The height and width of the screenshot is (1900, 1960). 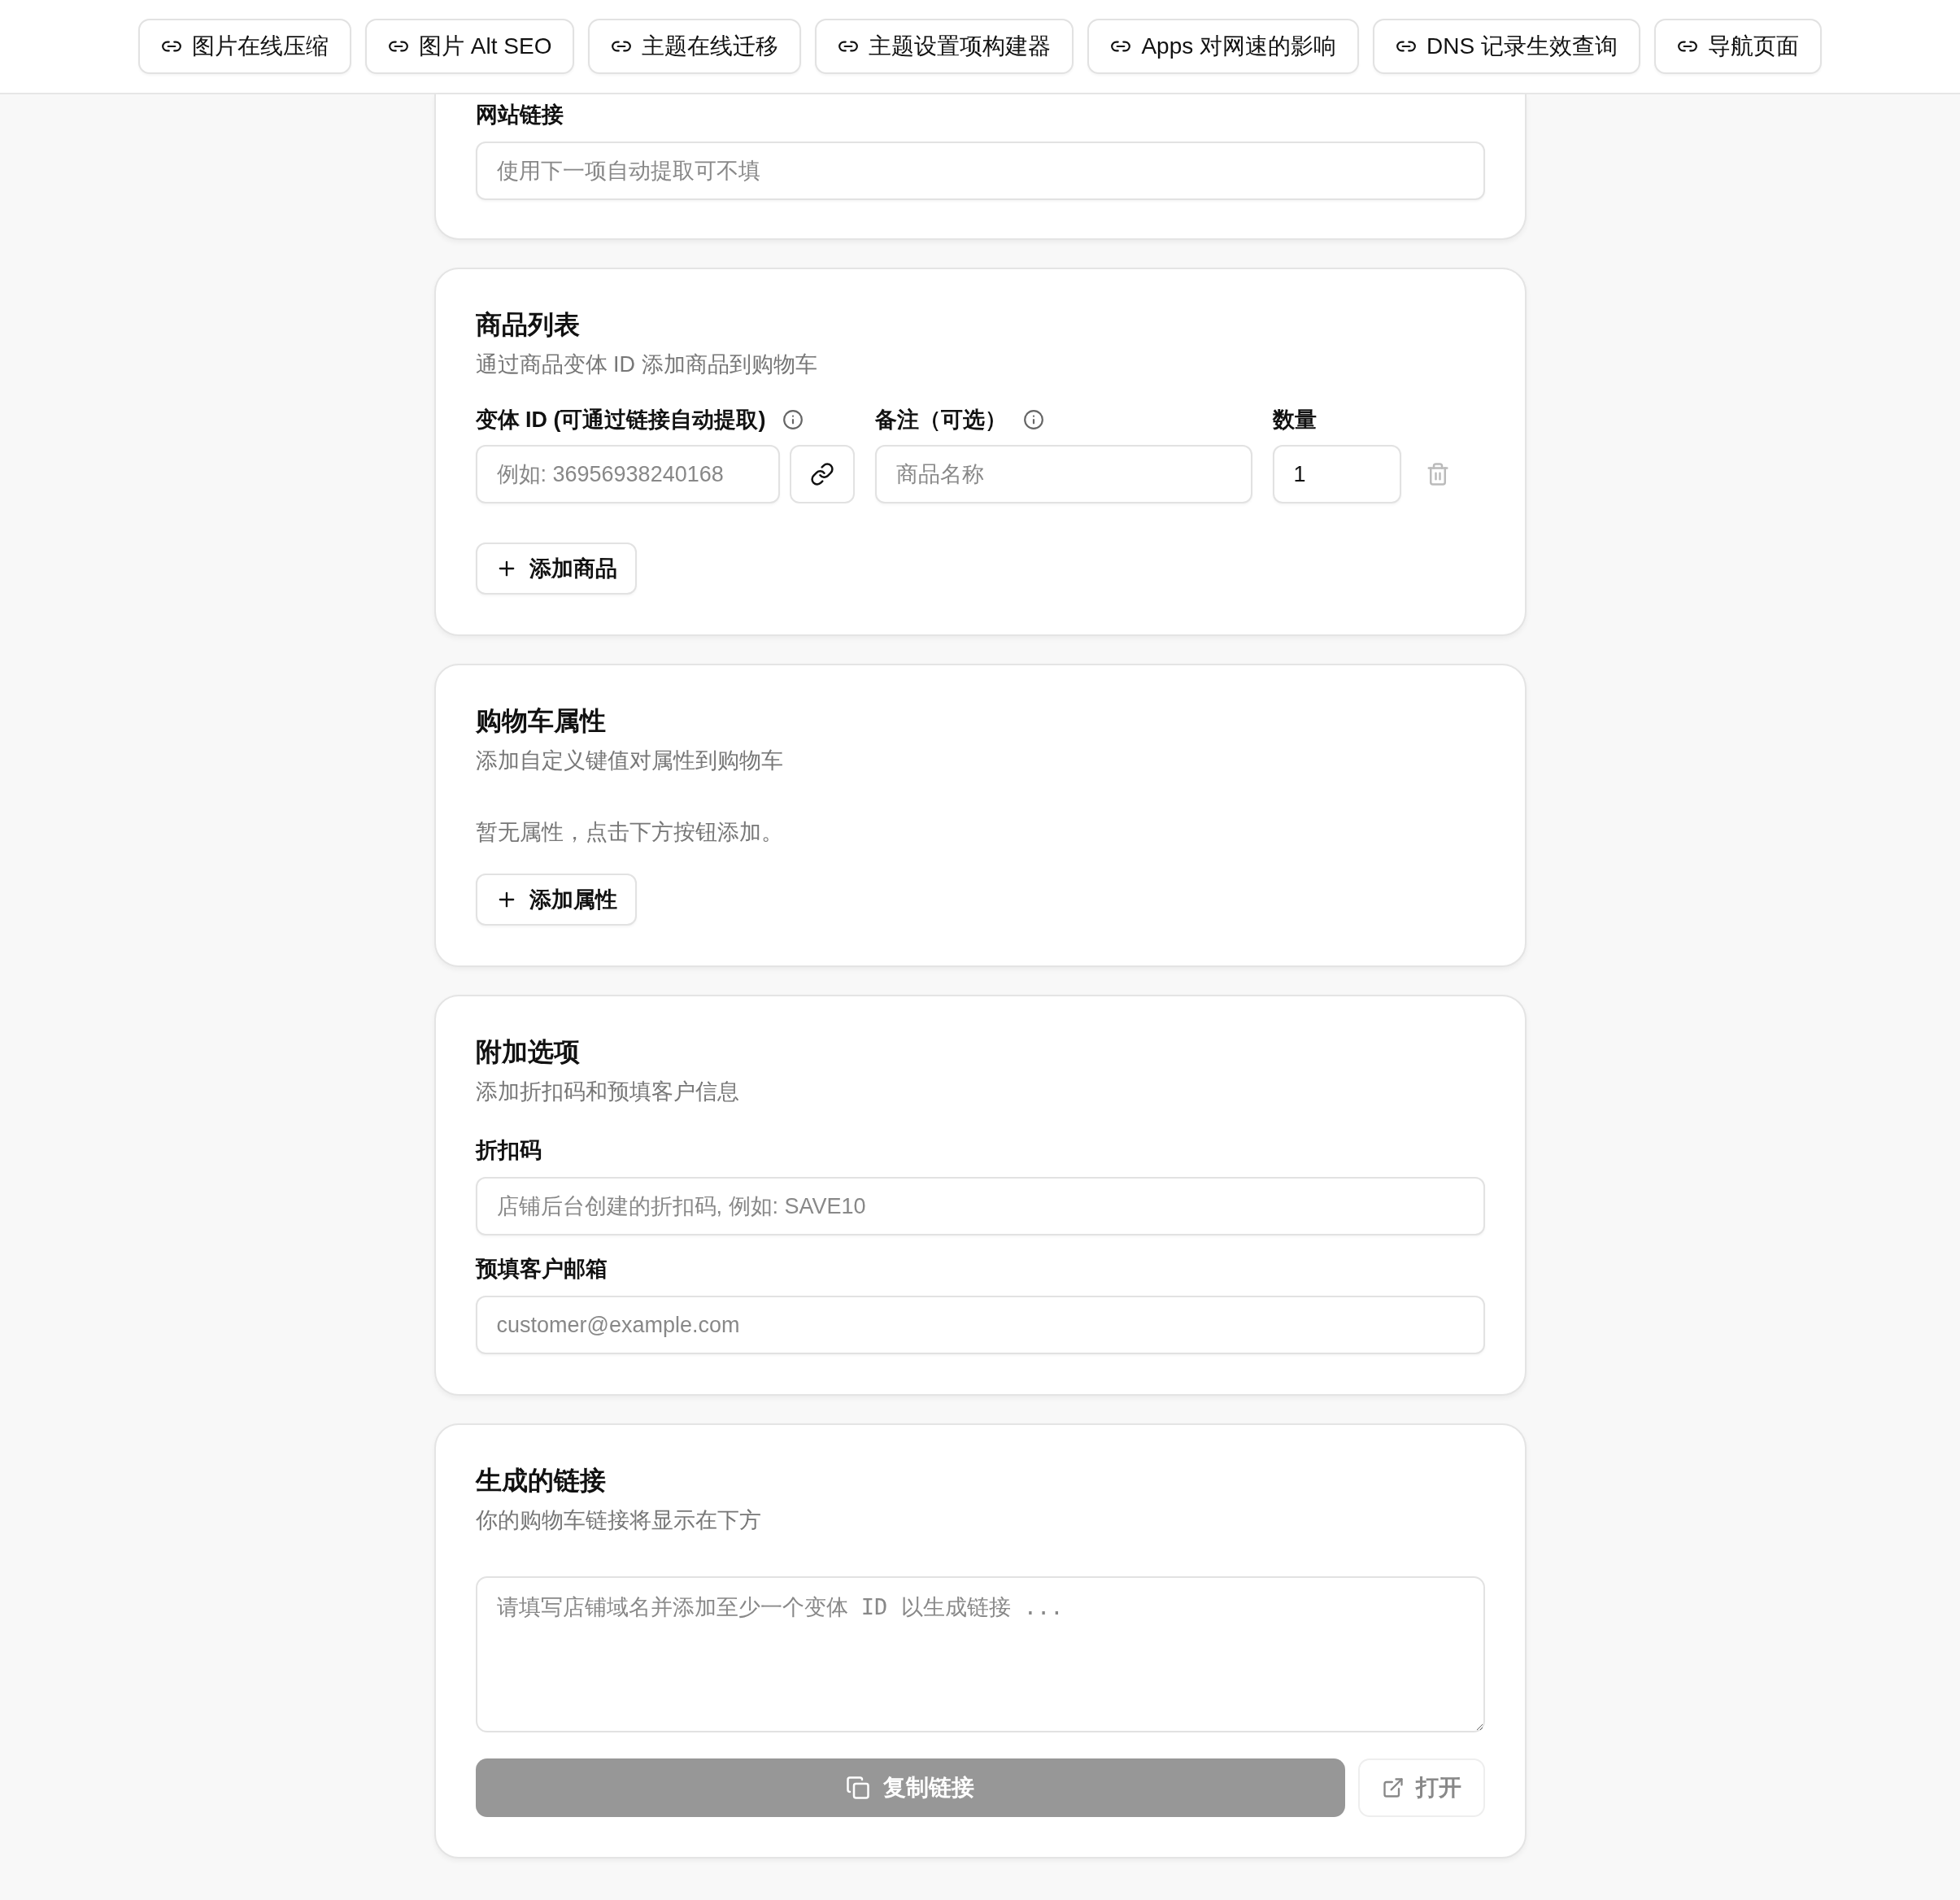 What do you see at coordinates (1223, 46) in the screenshot?
I see `nav-link: Apps 对网速的影响` at bounding box center [1223, 46].